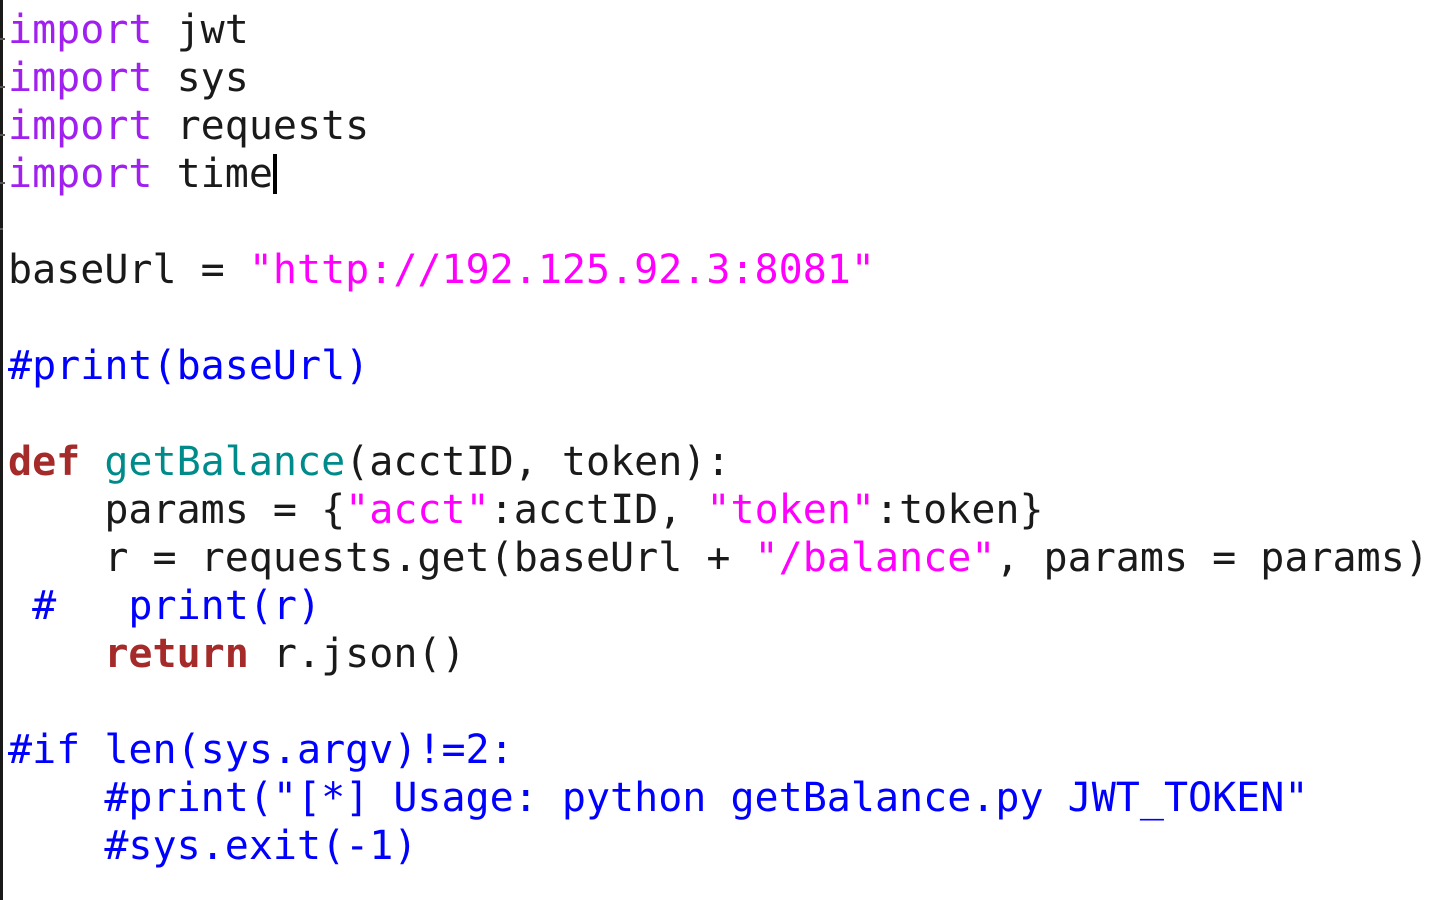 The height and width of the screenshot is (900, 1436). I want to click on code-line-6: baseUrl = "http://192.125.92.3:8081", so click(718, 270).